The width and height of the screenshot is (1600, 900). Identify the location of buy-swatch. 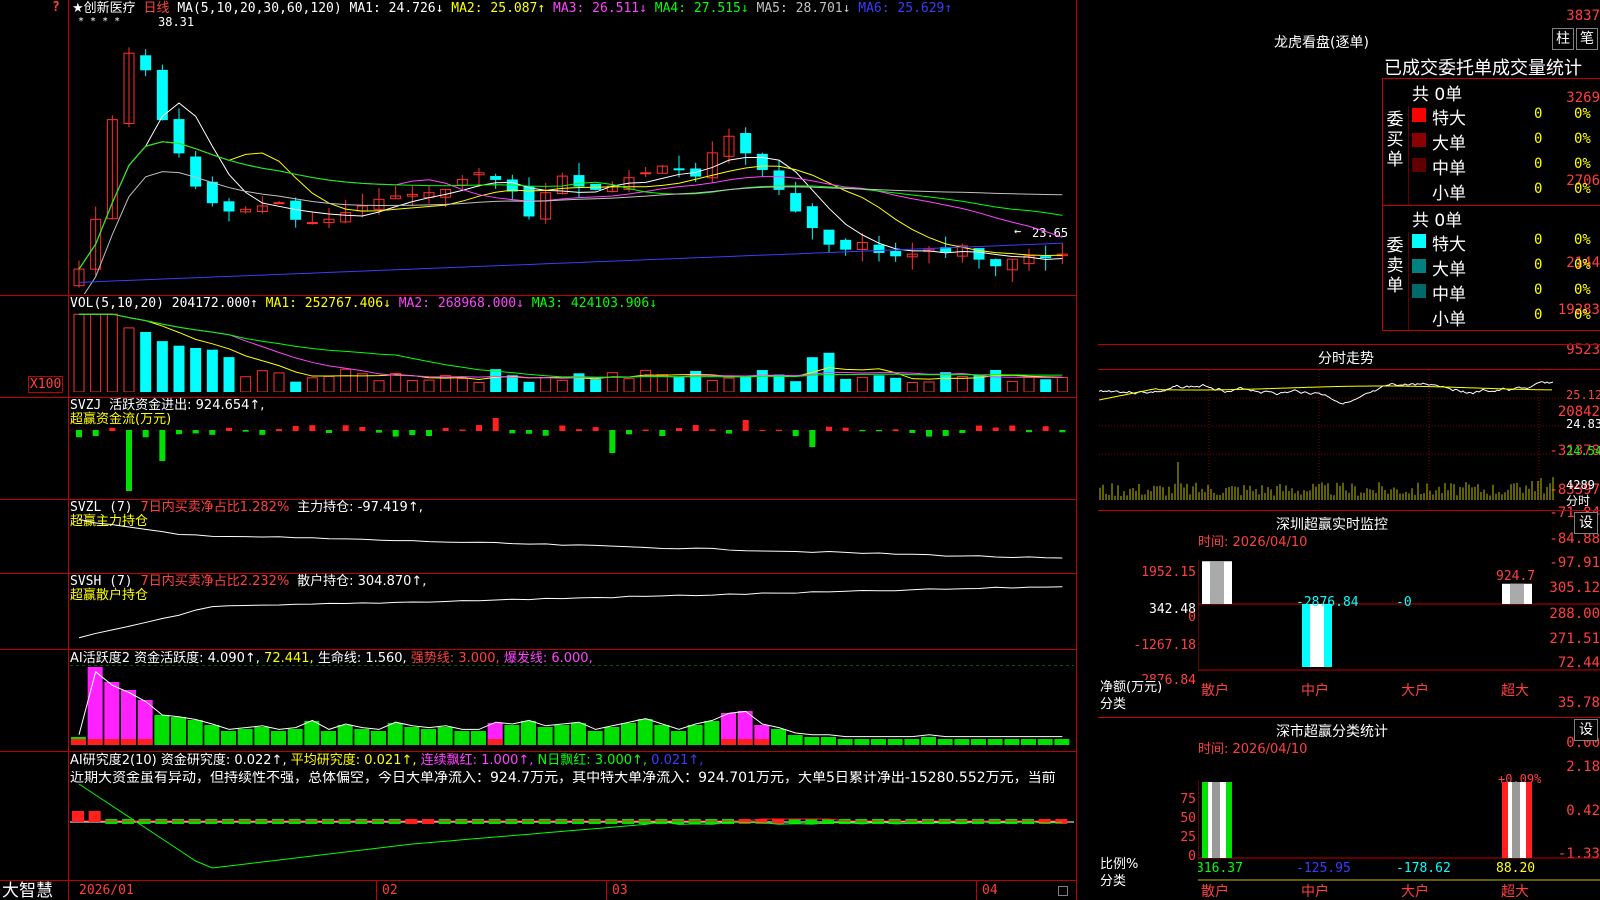
(1419, 140).